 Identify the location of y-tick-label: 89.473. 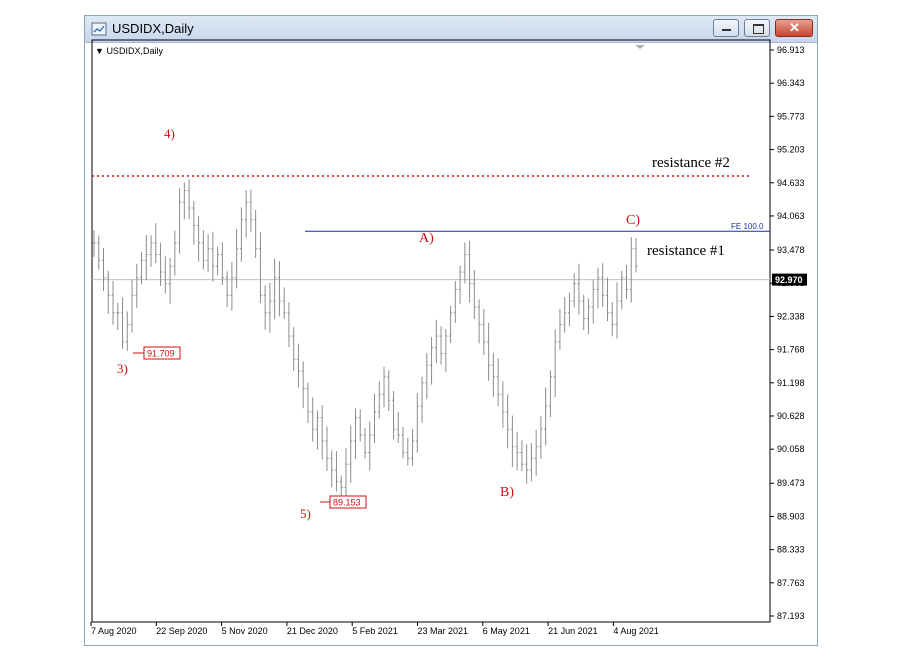
(791, 483).